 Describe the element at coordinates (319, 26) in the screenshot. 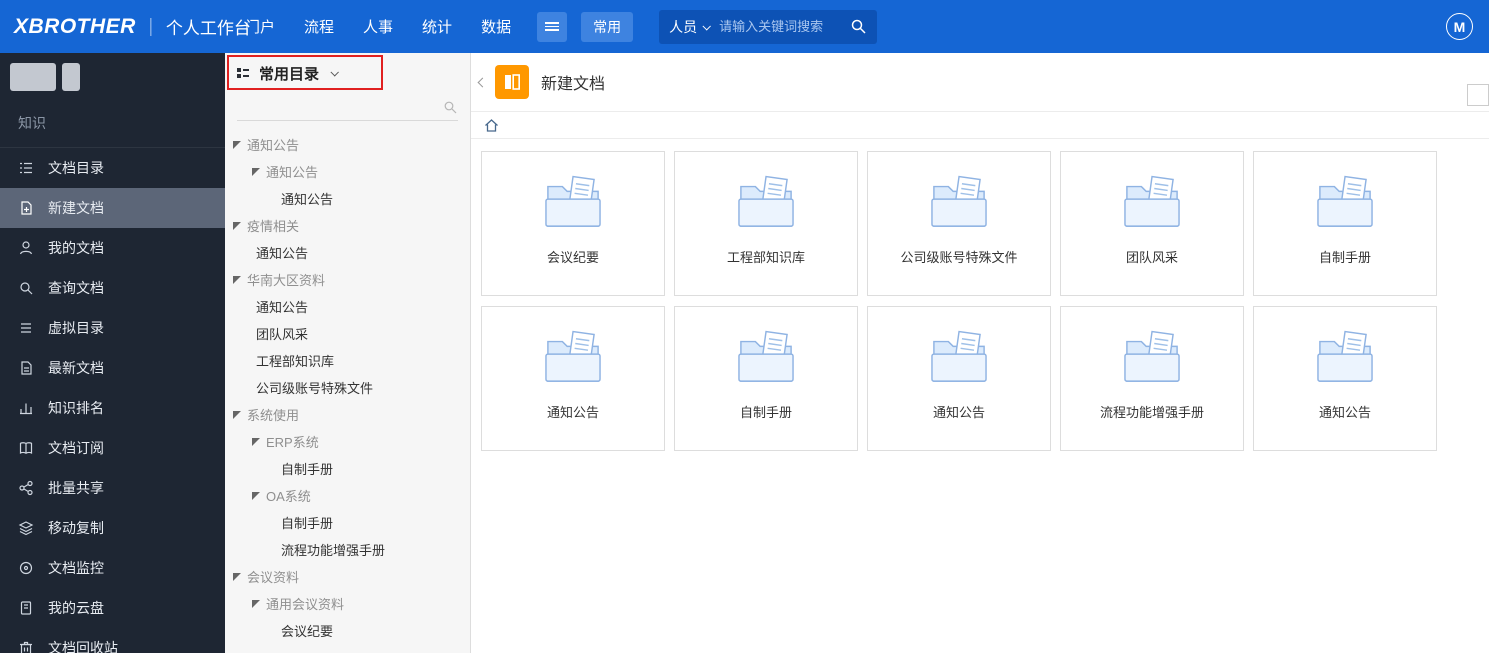

I see `nav-workflow: 流程` at that location.